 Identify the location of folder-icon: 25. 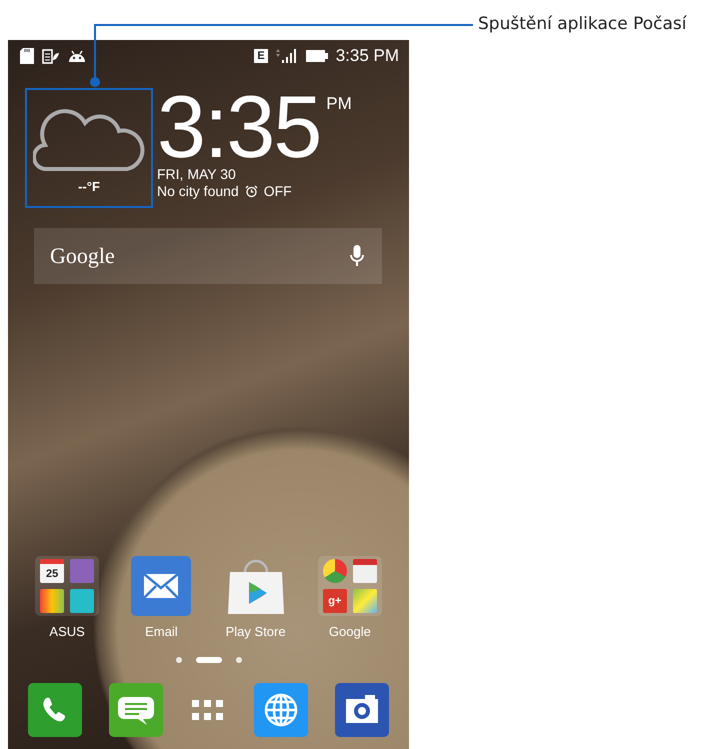
(67, 586).